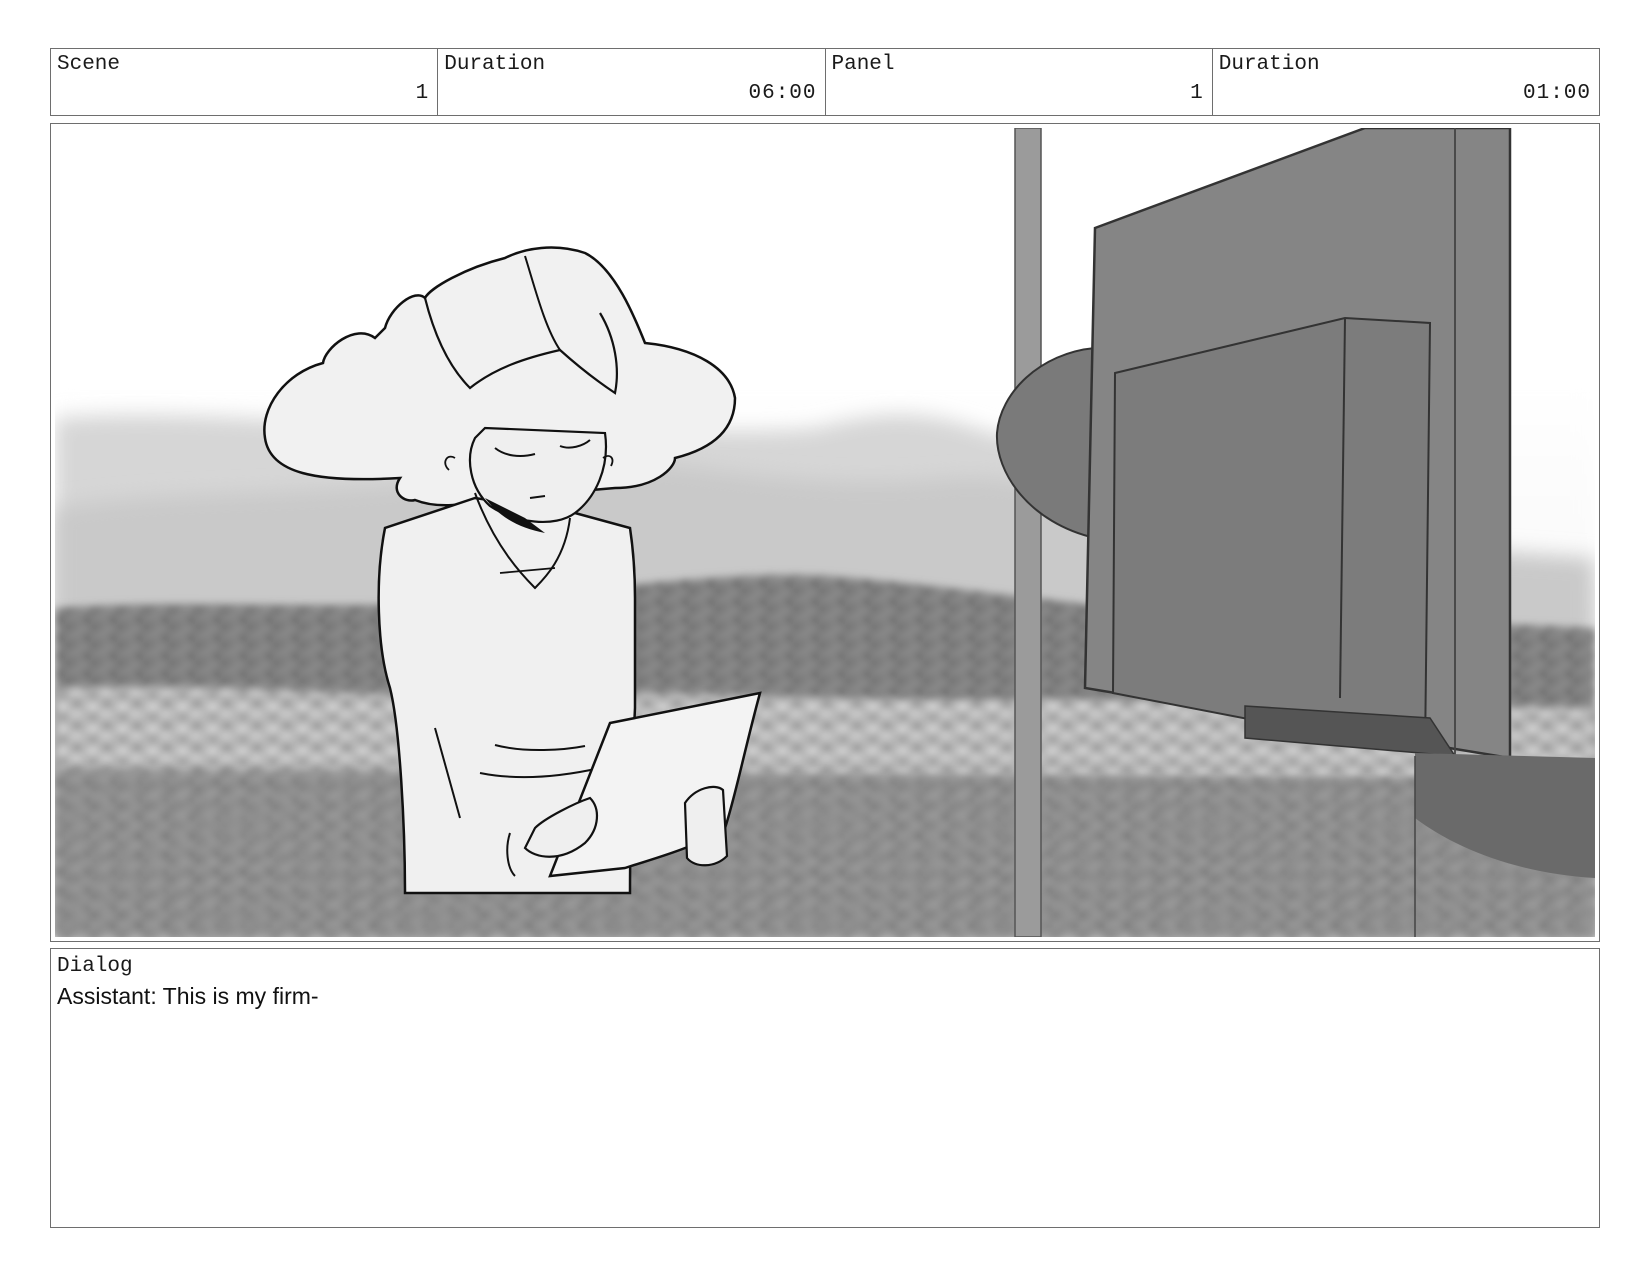 This screenshot has width=1650, height=1275. I want to click on scene-cell: Scene 1, so click(245, 82).